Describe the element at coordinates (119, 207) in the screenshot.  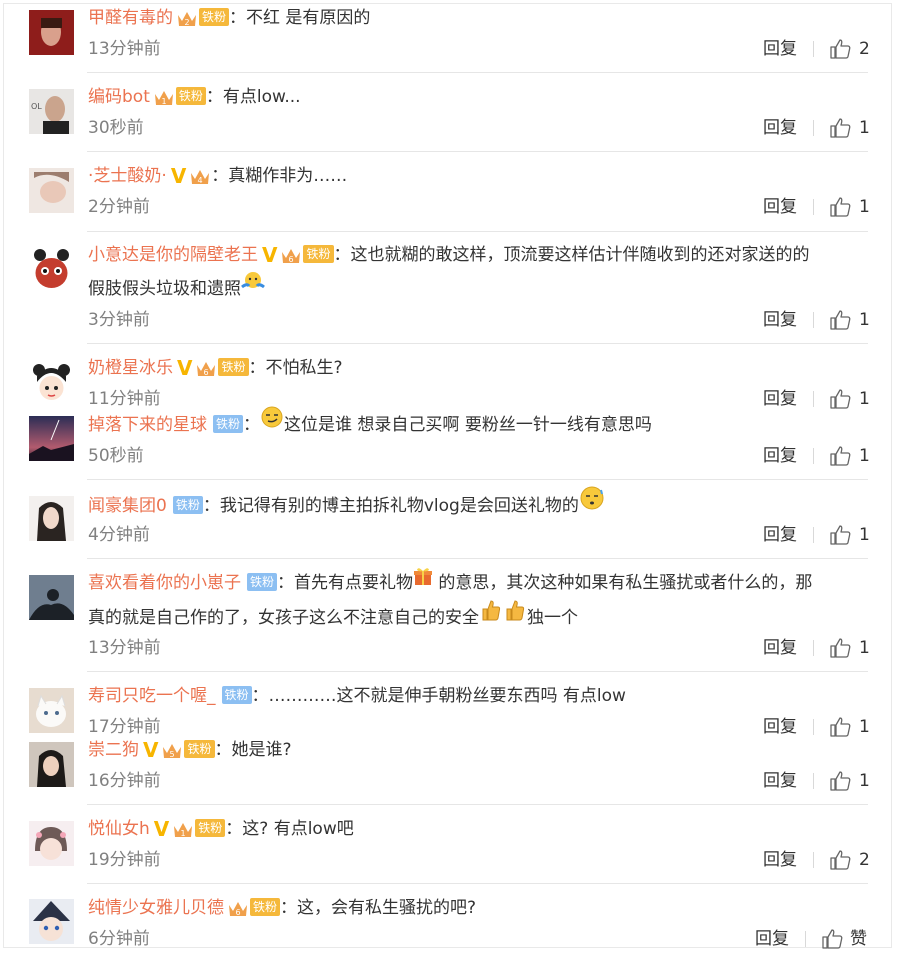
I see `comment-time: 2分钟前` at that location.